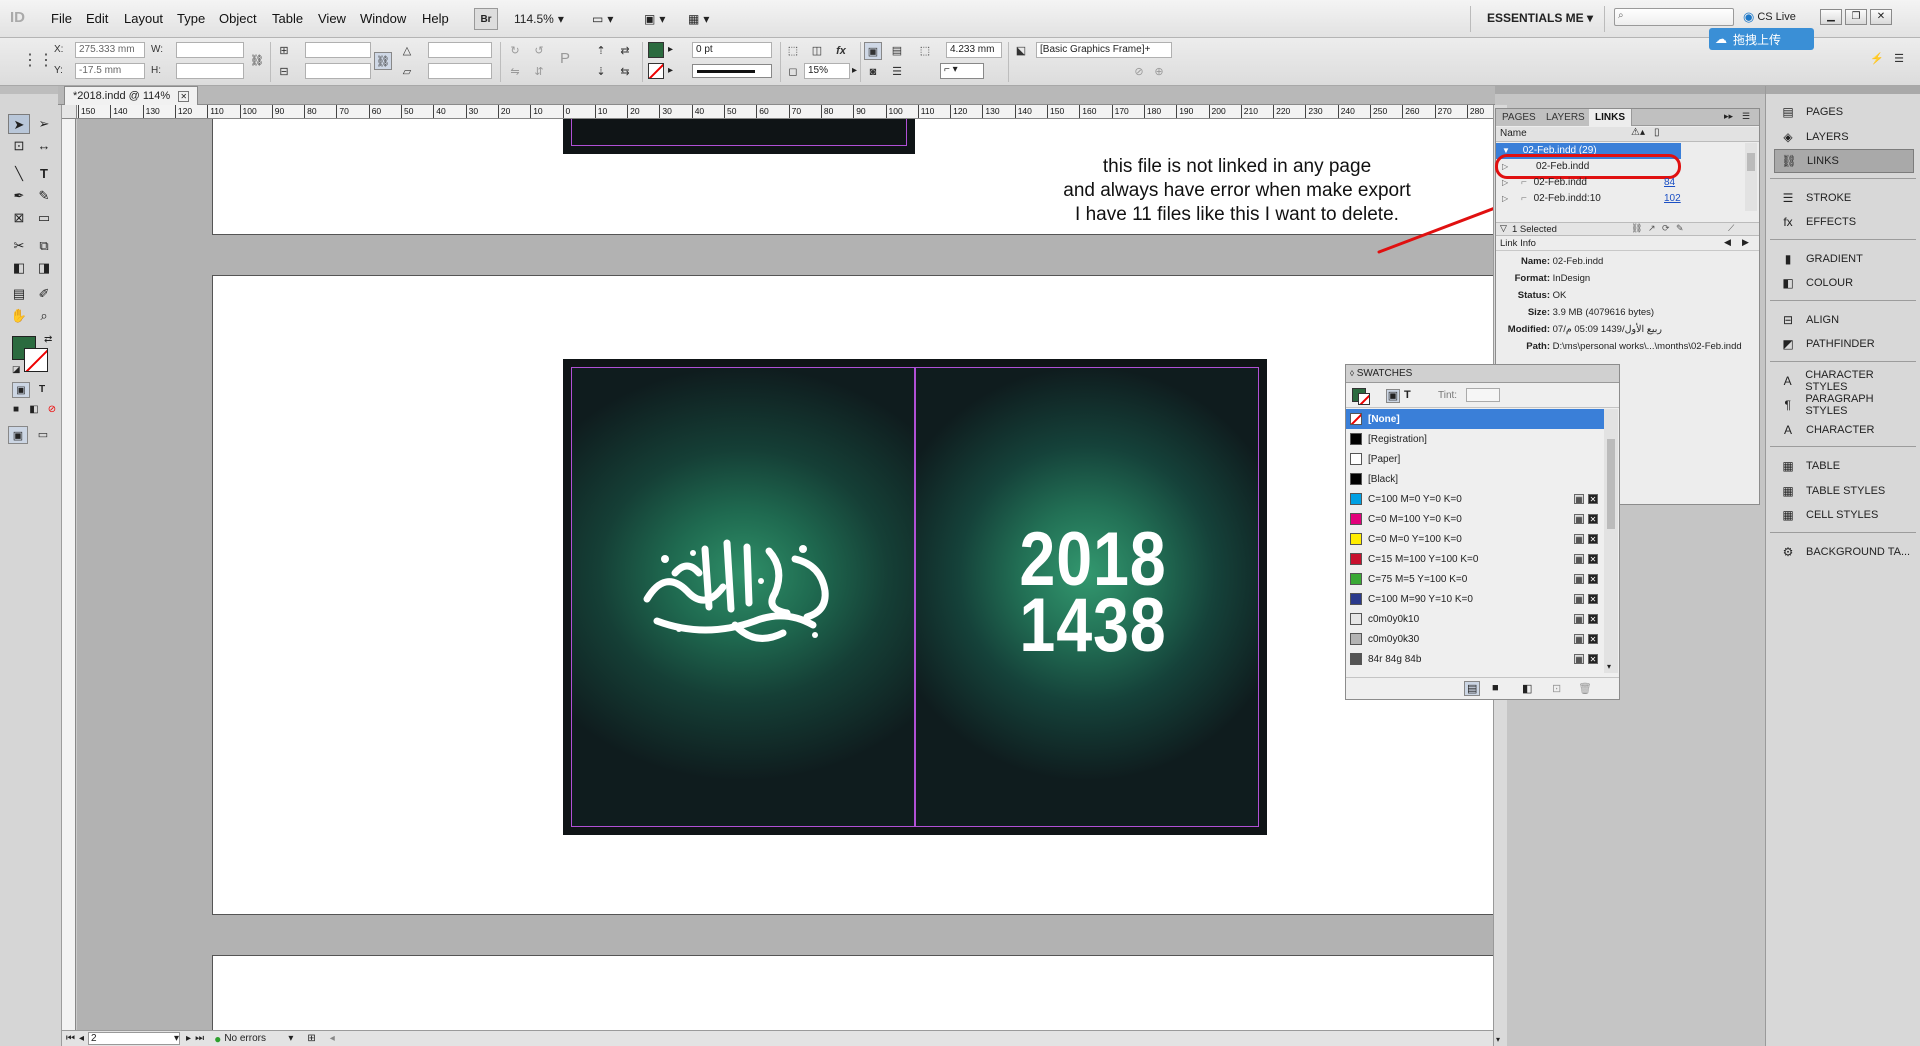  Describe the element at coordinates (332, 18) in the screenshot. I see `menu-view: View` at that location.